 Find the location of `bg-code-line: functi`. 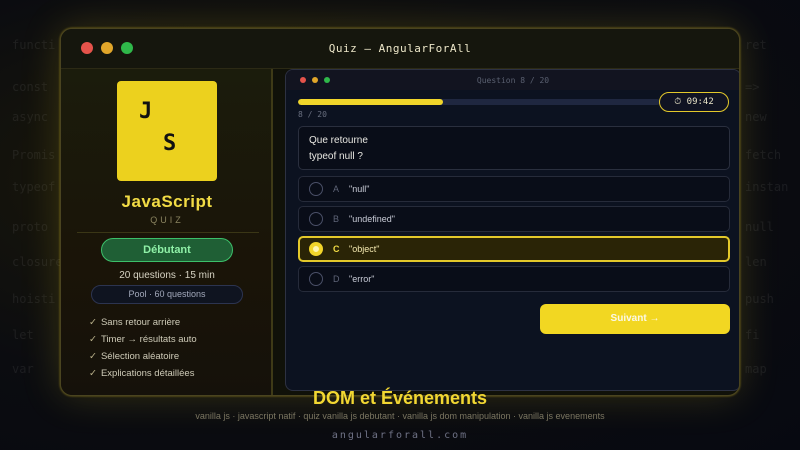

bg-code-line: functi is located at coordinates (34, 45).